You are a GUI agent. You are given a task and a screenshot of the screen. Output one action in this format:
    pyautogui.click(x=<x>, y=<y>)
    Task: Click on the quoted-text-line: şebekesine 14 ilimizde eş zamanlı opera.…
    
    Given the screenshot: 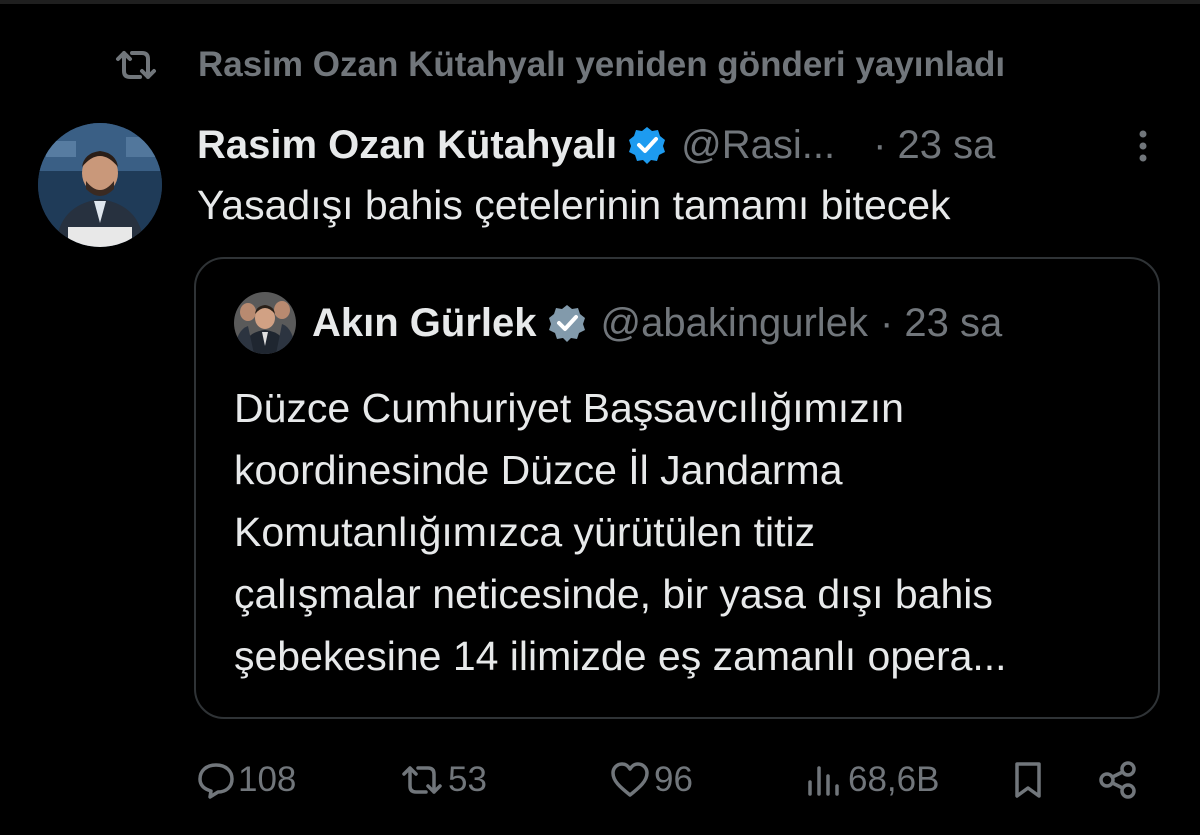 What is the action you would take?
    pyautogui.click(x=620, y=656)
    